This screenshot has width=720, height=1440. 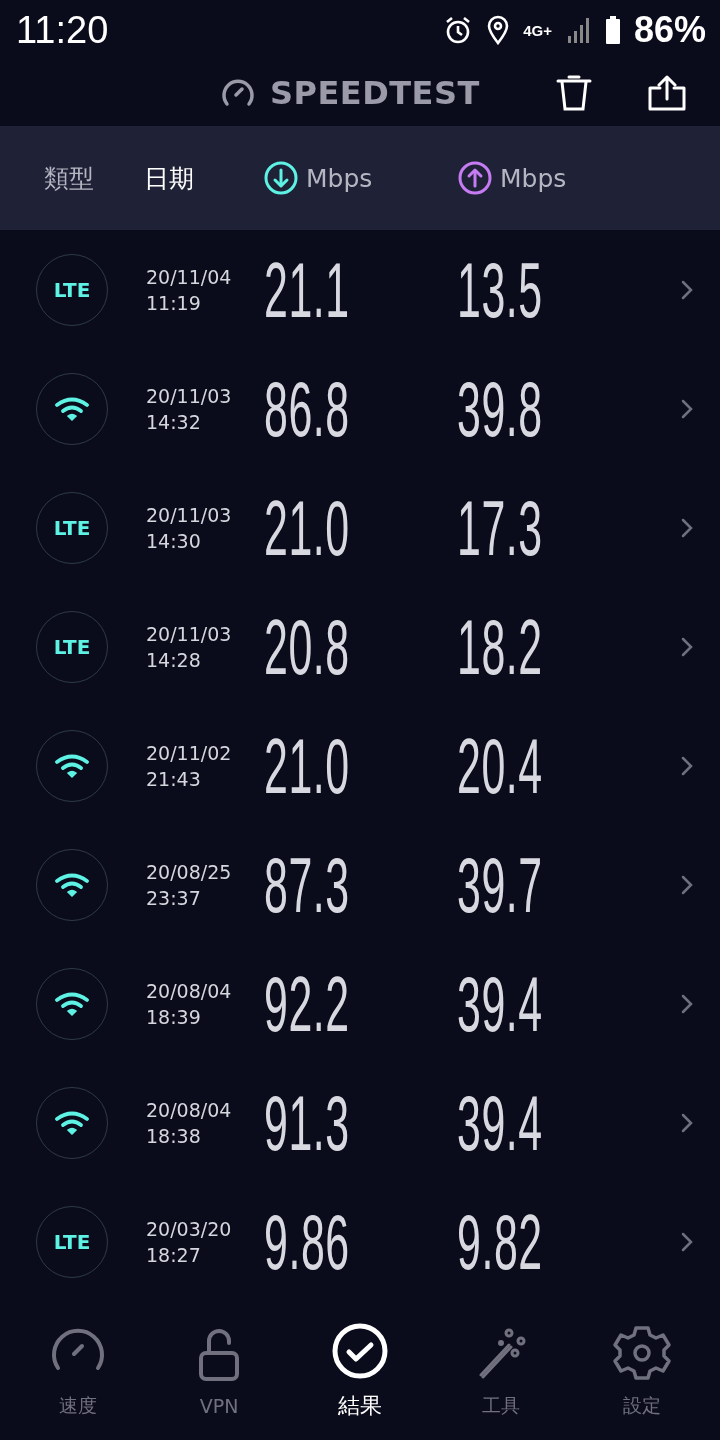 I want to click on result-time: 14:28, so click(x=174, y=660).